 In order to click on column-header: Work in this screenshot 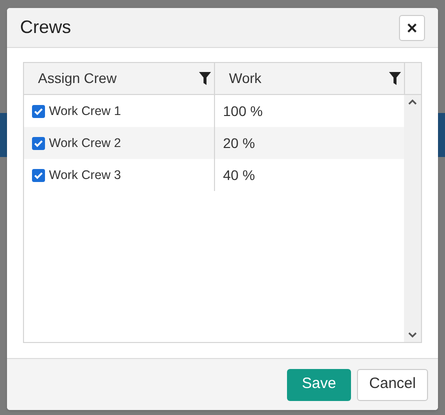, I will do `click(309, 78)`.